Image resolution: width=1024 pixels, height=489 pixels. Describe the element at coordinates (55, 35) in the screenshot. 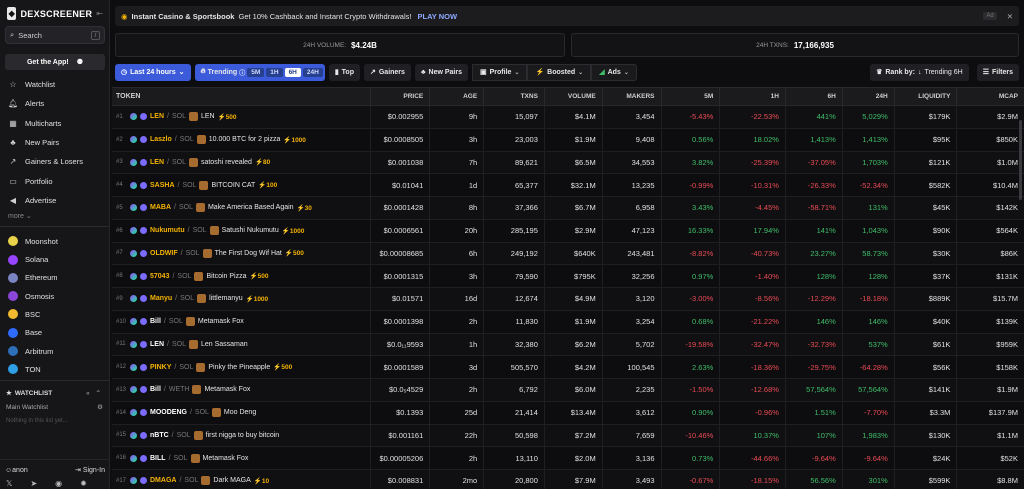

I see `search-button: ⌕ Search /` at that location.